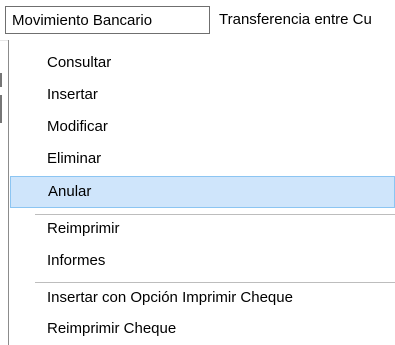 This screenshot has width=395, height=345. I want to click on menu-item-modificar: Modificar, so click(197, 127).